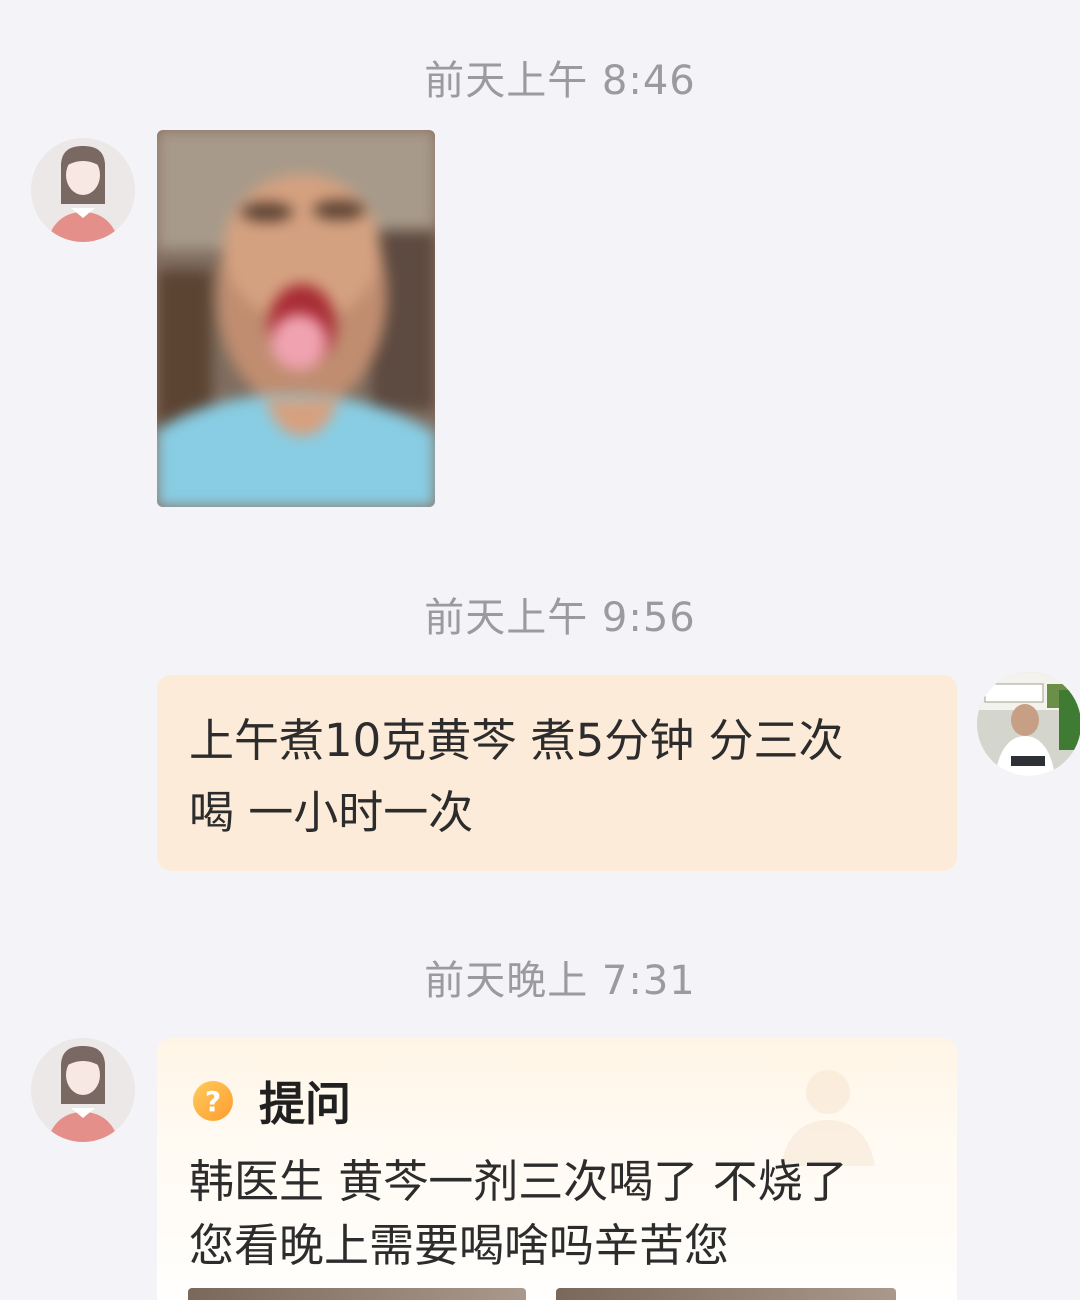 The image size is (1080, 1300). I want to click on question-line-1: 韩医生 黄芩一剂三次喝了 不烧了, so click(518, 1181).